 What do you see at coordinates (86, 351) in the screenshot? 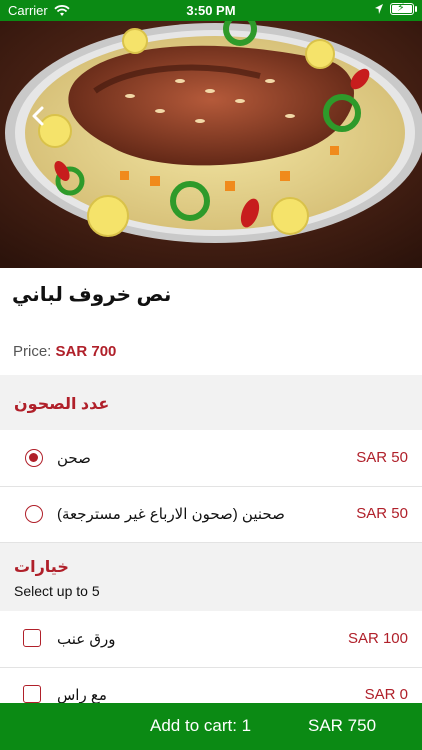
I see `price-value: SAR 700` at bounding box center [86, 351].